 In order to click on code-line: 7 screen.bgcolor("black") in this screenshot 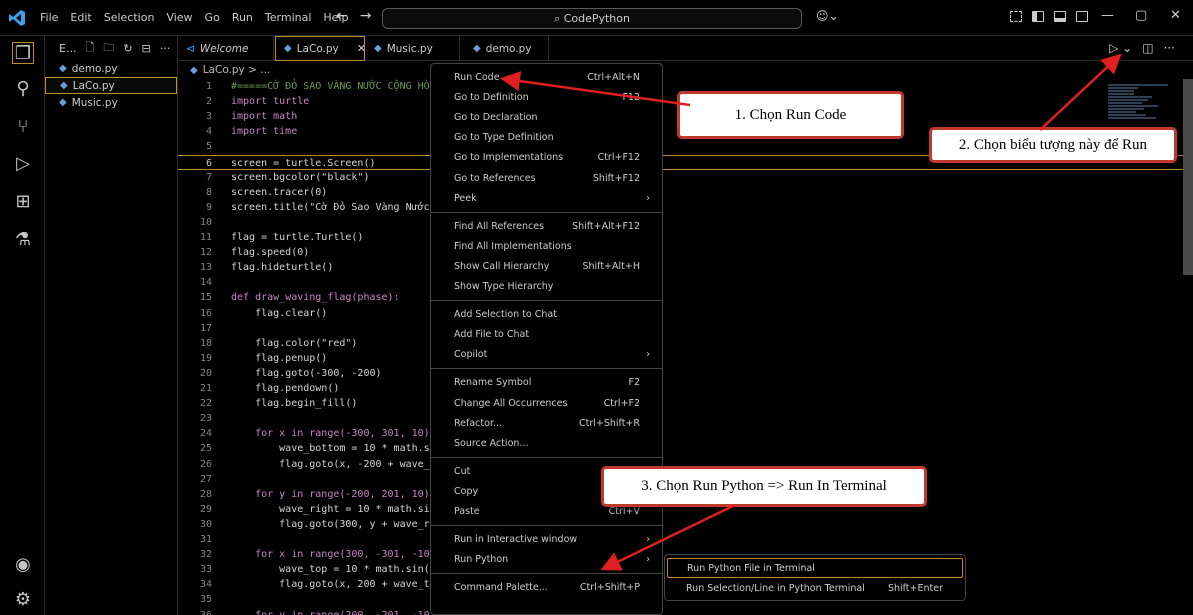, I will do `click(680, 177)`.